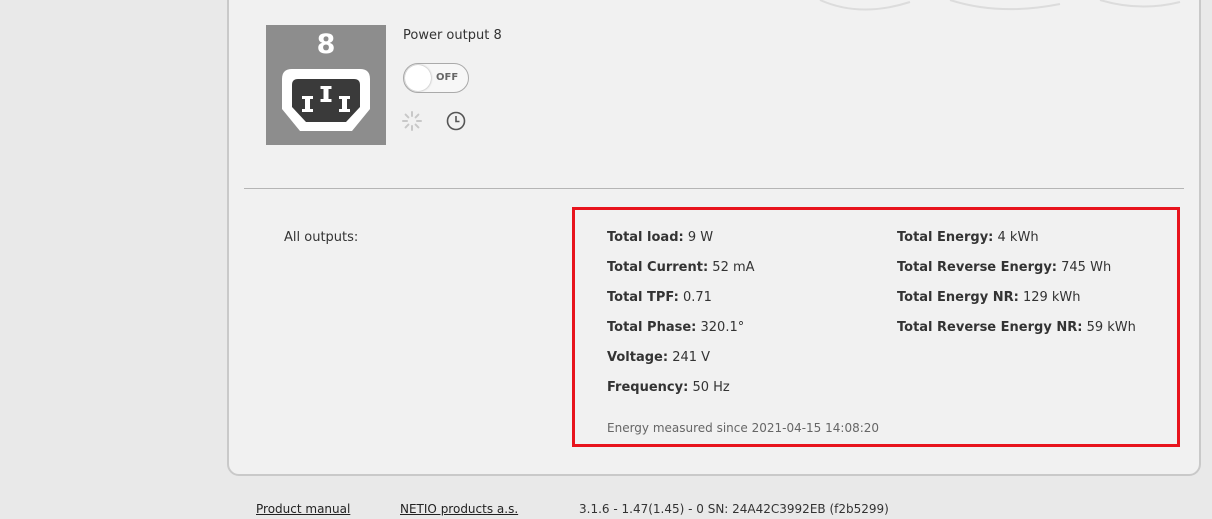  I want to click on stat-frequency: Frequency: 50 Hz, so click(668, 387).